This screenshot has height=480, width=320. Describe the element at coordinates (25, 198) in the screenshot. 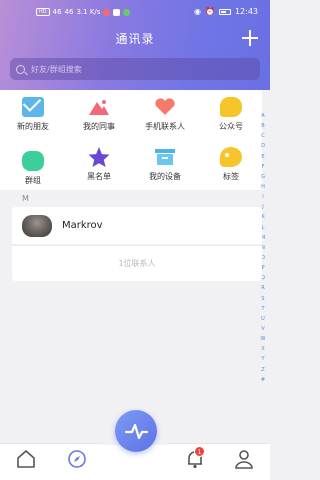

I see `section-header: M` at that location.